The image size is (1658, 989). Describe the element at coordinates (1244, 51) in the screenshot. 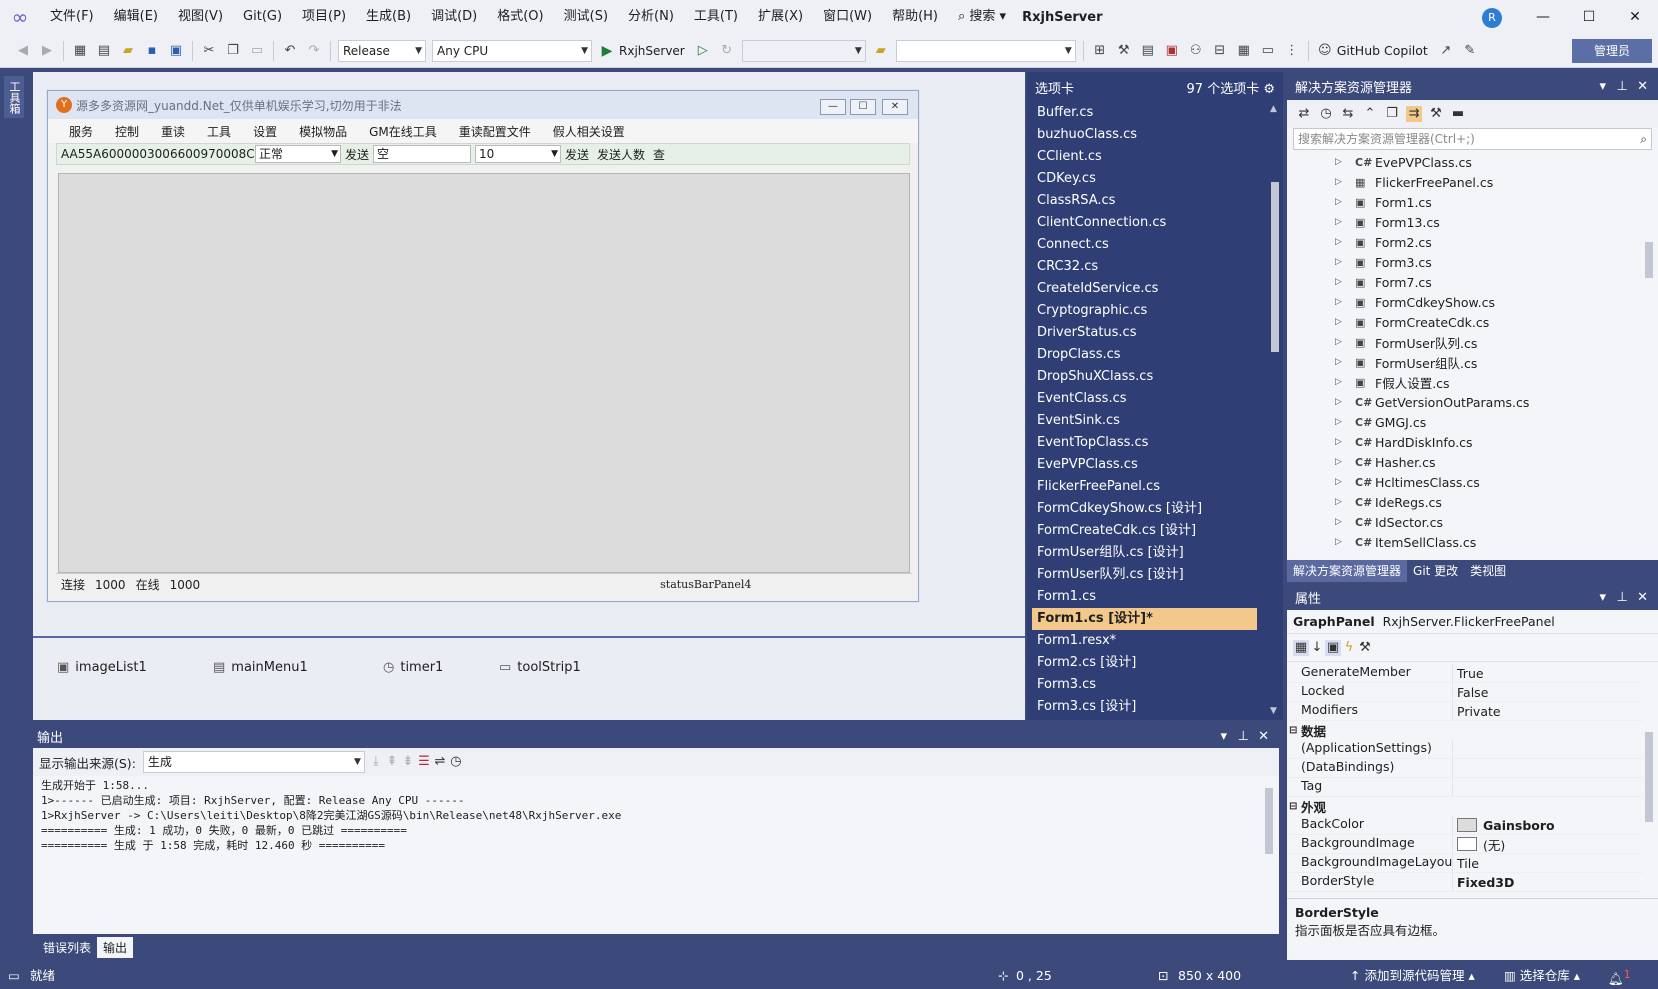

I see `grid-icon: ▦` at that location.